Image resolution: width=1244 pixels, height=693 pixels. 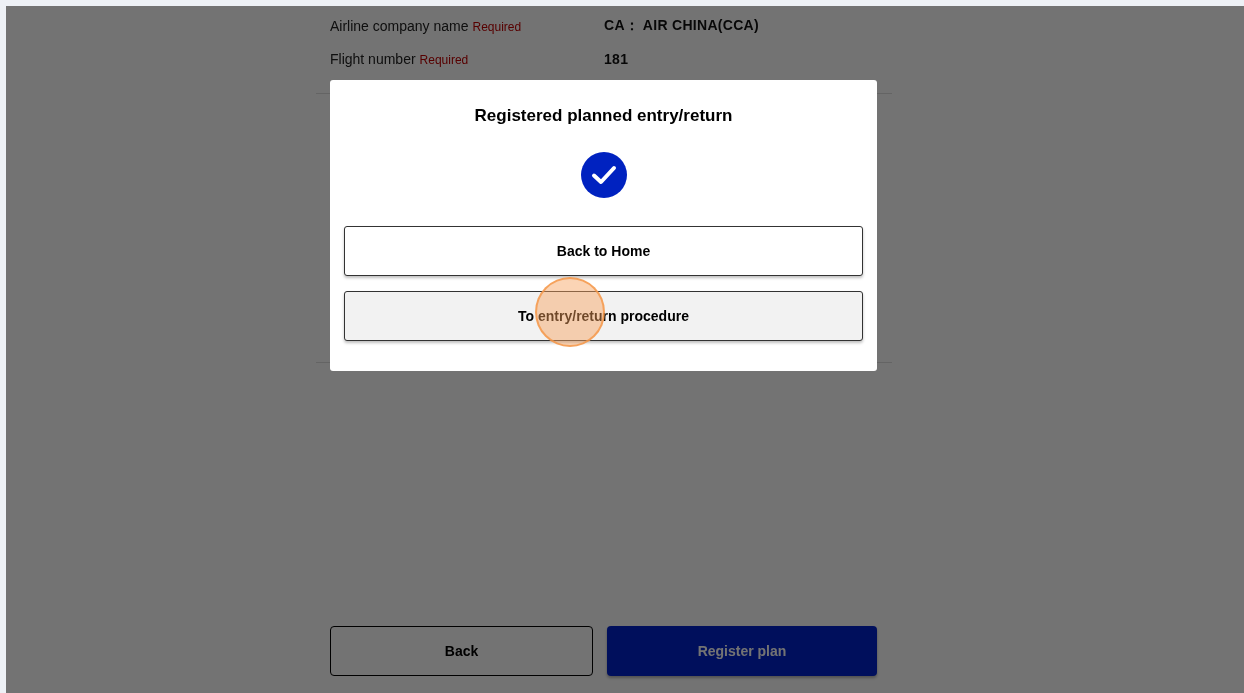 I want to click on dialog-button: Back to Home, so click(x=603, y=251).